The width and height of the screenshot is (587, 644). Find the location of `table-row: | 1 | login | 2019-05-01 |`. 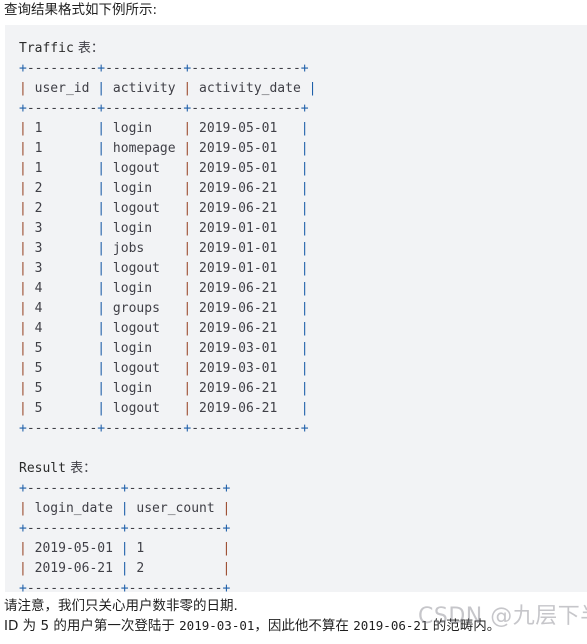

table-row: | 1 | login | 2019-05-01 | is located at coordinates (164, 128).